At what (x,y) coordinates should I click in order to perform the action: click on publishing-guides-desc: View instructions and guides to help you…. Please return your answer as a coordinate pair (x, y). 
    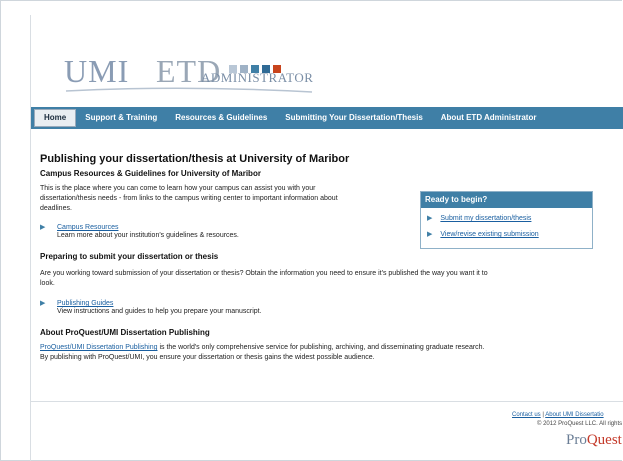
    Looking at the image, I should click on (159, 311).